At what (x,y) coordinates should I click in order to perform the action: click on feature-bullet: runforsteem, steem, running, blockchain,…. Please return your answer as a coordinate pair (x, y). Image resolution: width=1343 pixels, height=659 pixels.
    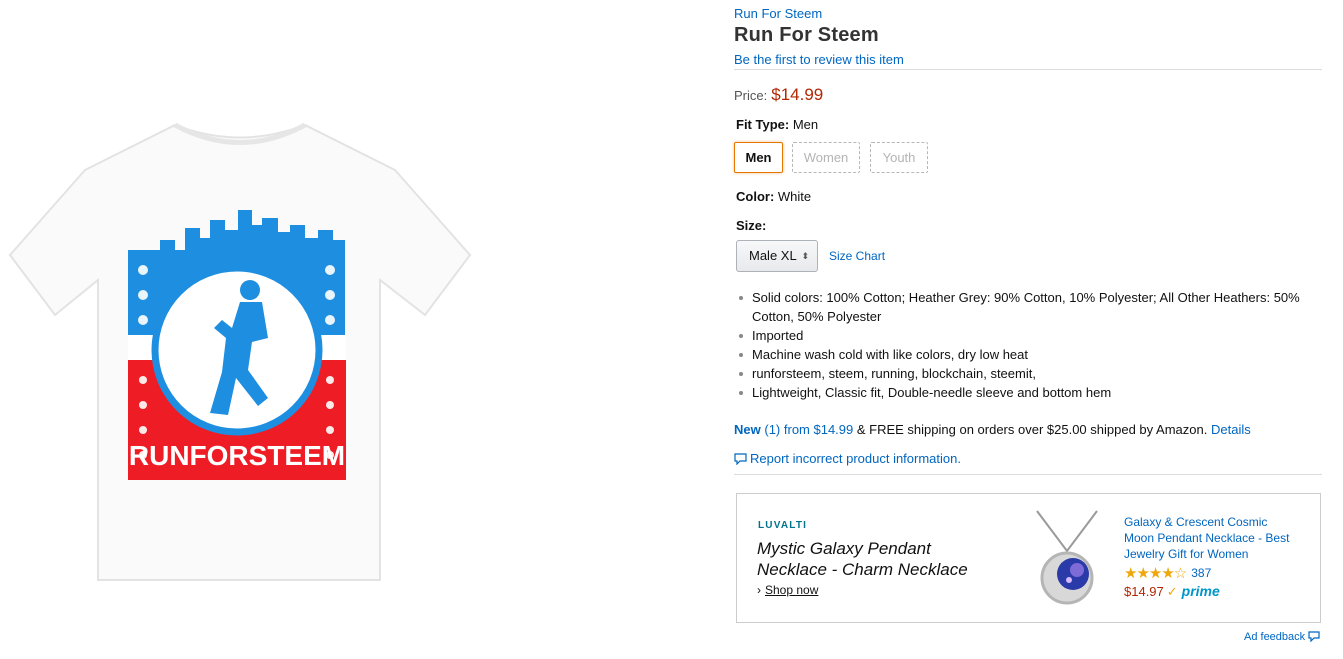
    Looking at the image, I should click on (1028, 373).